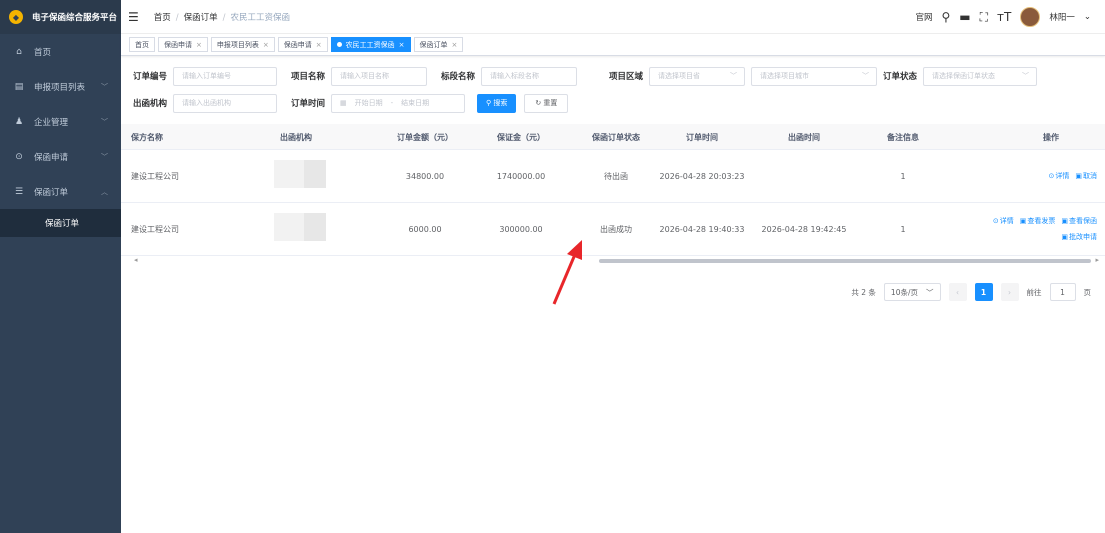 Image resolution: width=1105 pixels, height=533 pixels. I want to click on sidebar-item-home: ⌂ 首页, so click(60, 51).